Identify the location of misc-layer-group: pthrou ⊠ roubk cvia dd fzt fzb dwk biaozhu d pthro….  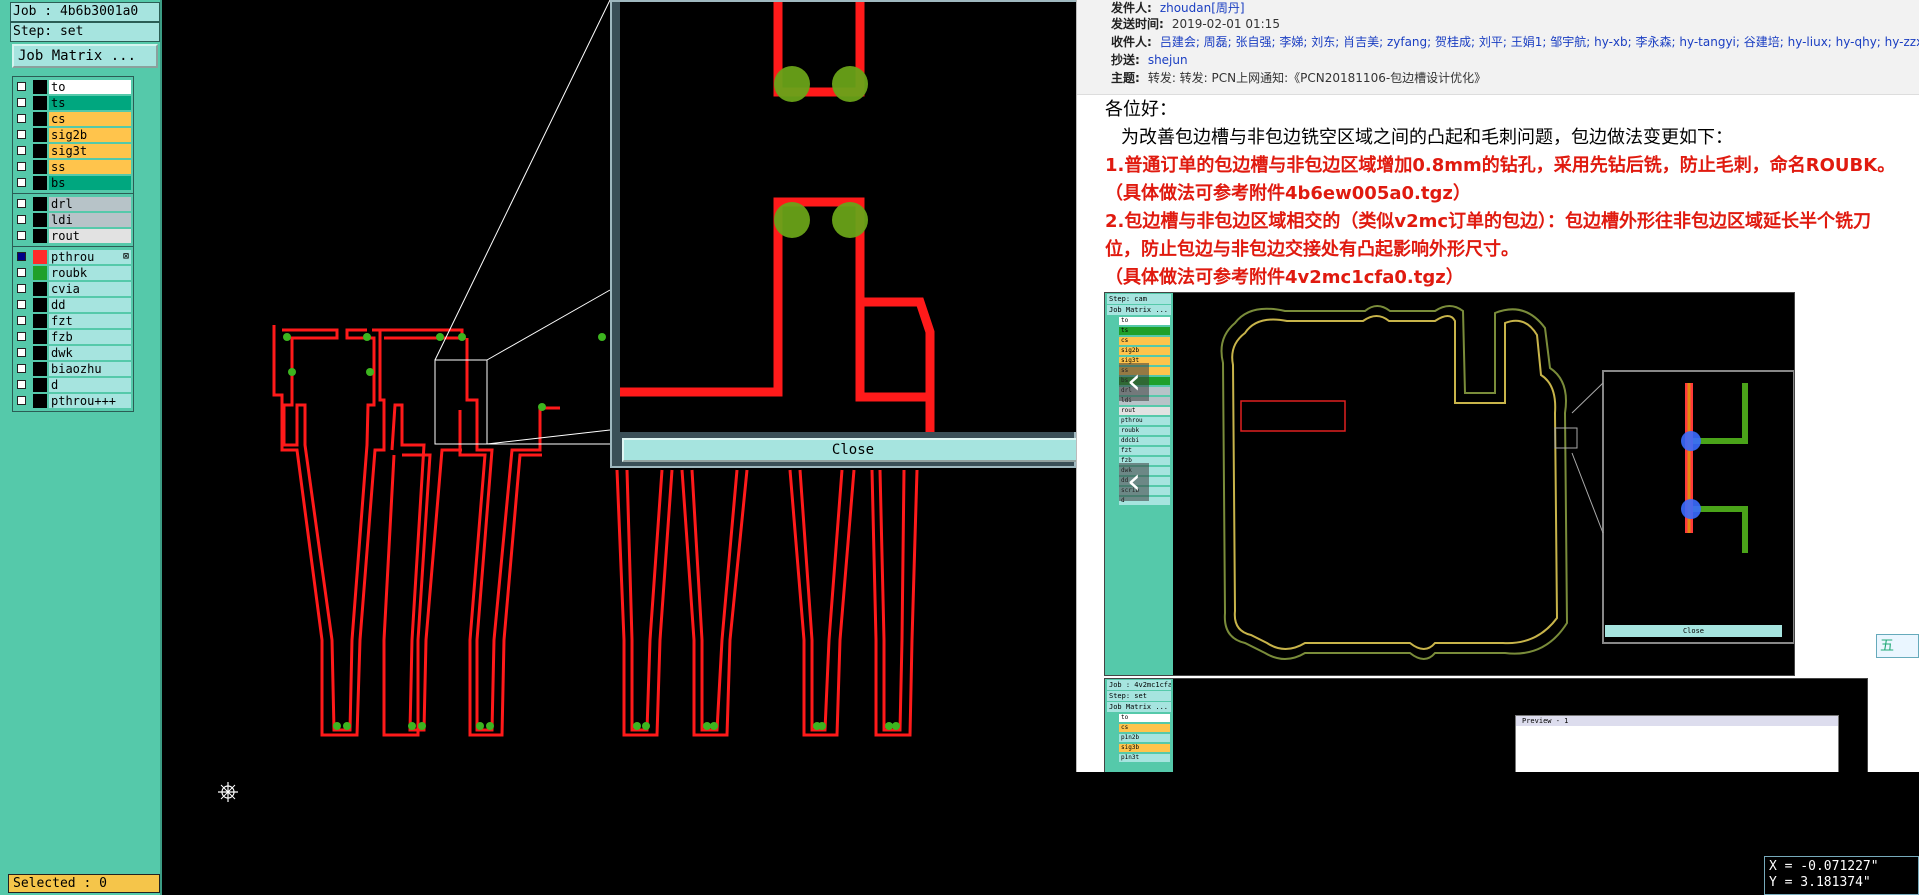
(73, 329).